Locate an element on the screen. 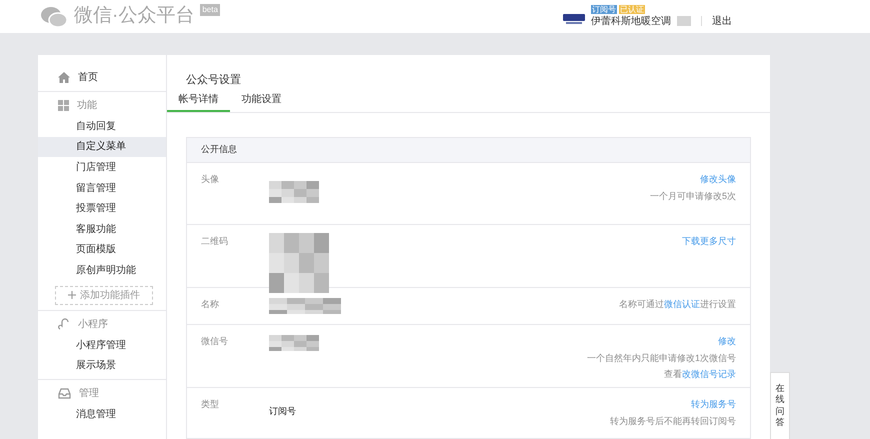 The width and height of the screenshot is (870, 439). field-label: 类型 is located at coordinates (210, 404).